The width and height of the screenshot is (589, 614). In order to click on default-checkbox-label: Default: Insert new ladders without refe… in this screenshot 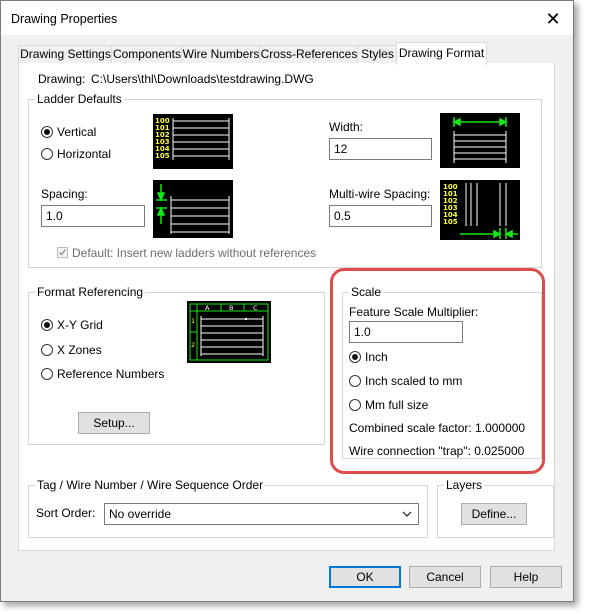, I will do `click(194, 253)`.